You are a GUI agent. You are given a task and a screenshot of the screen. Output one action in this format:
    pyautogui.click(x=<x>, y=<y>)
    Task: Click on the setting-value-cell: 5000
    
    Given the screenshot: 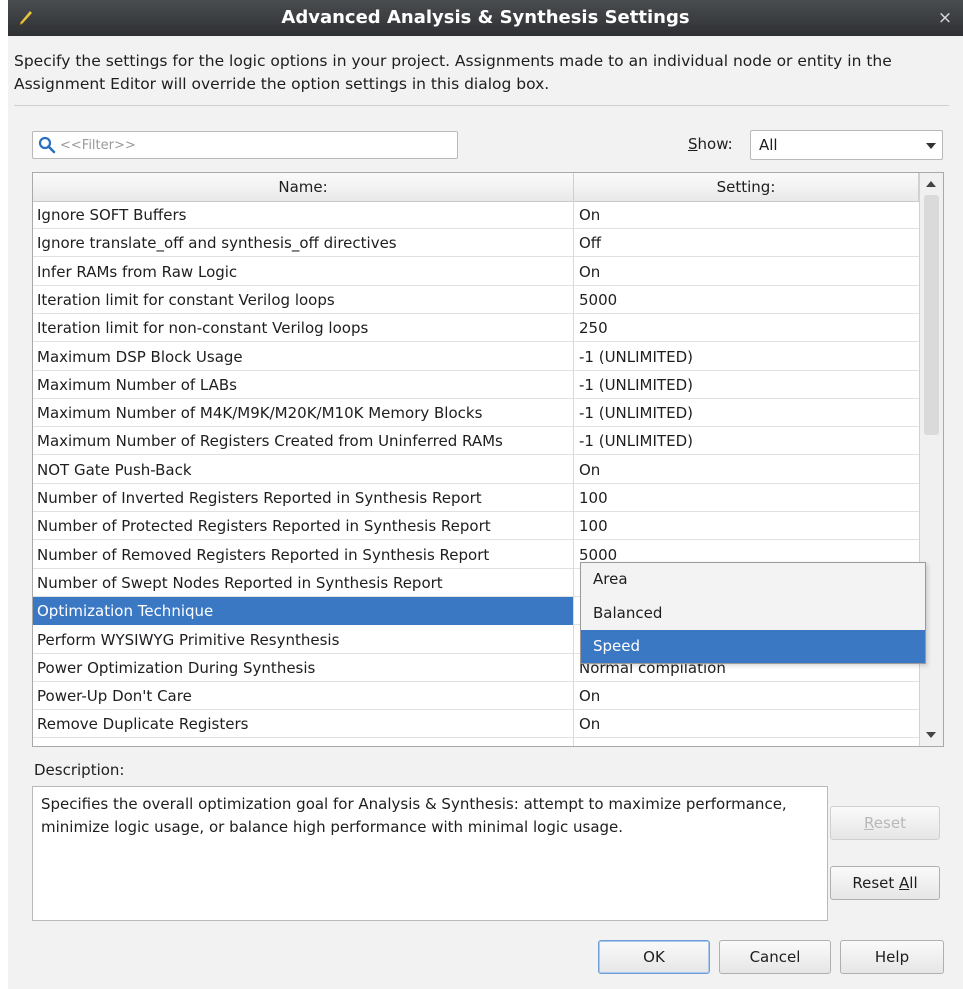 What is the action you would take?
    pyautogui.click(x=747, y=300)
    